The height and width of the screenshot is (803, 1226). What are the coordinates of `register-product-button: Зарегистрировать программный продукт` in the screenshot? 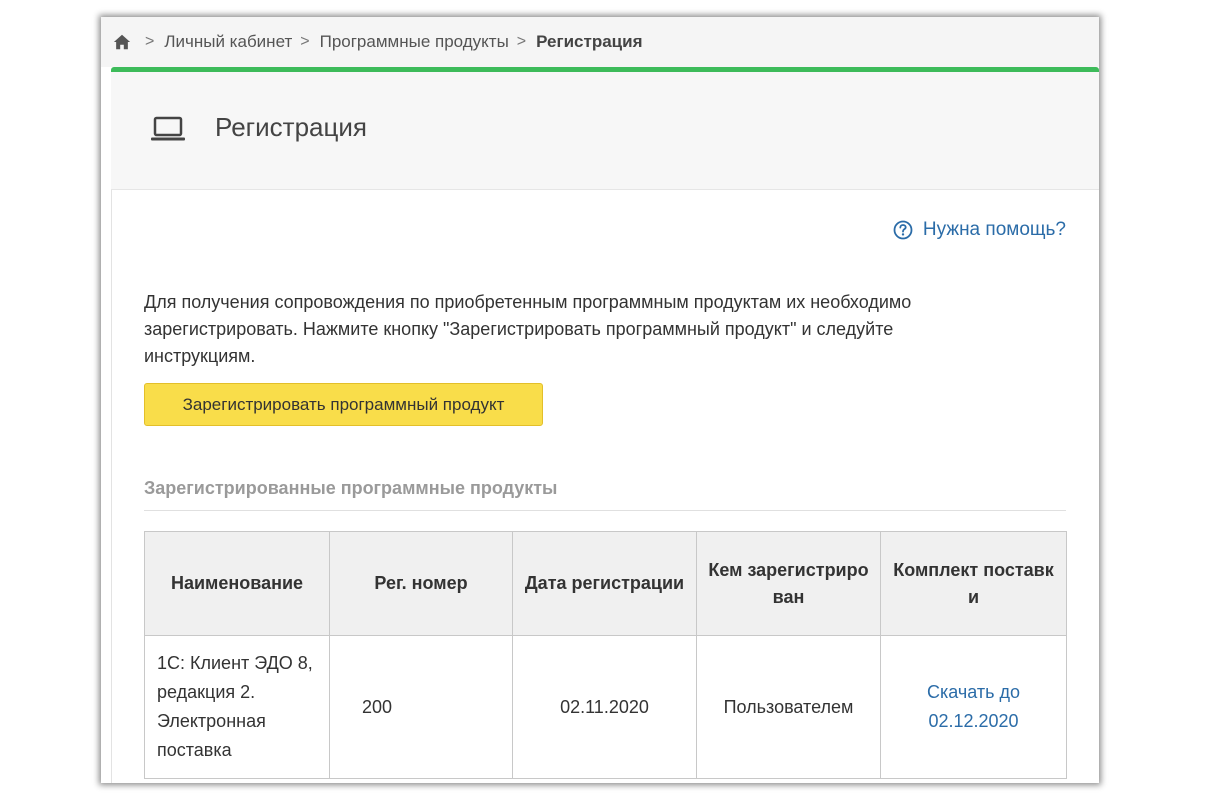 It's located at (343, 404).